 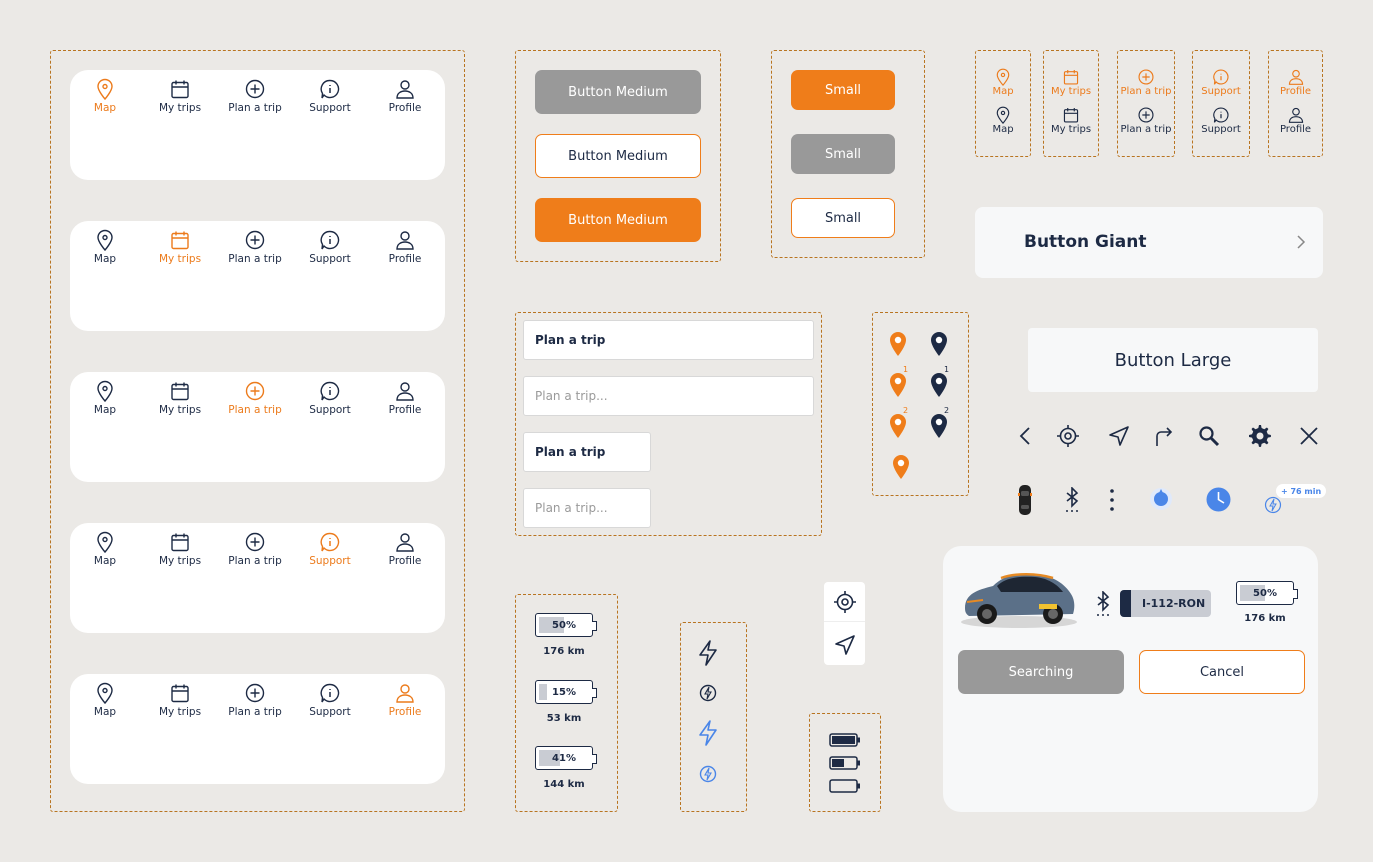 What do you see at coordinates (1019, 599) in the screenshot?
I see `car-image` at bounding box center [1019, 599].